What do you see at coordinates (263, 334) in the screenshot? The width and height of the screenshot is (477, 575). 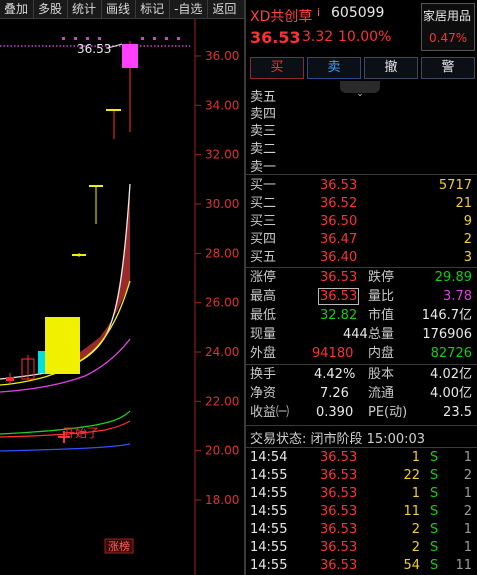 I see `cur-vol-label: 现量` at bounding box center [263, 334].